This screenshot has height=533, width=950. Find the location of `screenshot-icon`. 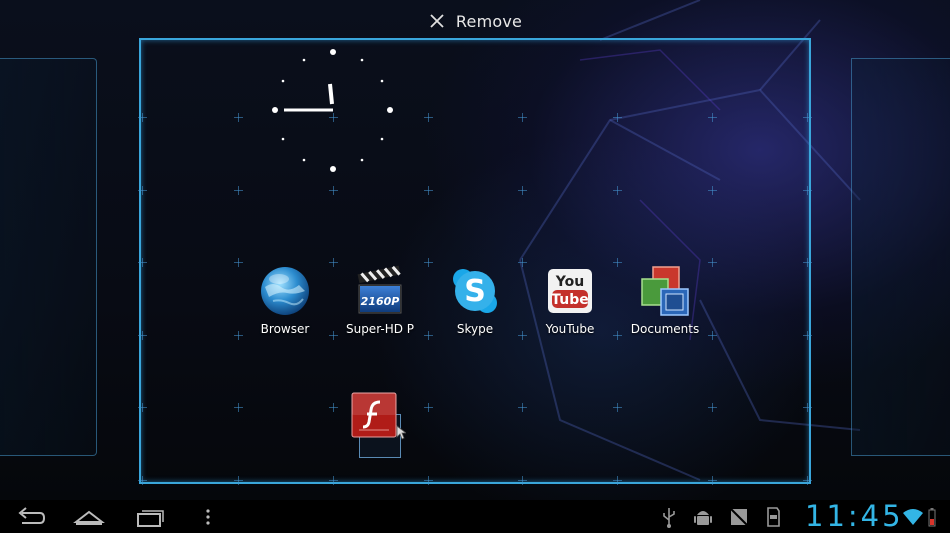

screenshot-icon is located at coordinates (739, 517).